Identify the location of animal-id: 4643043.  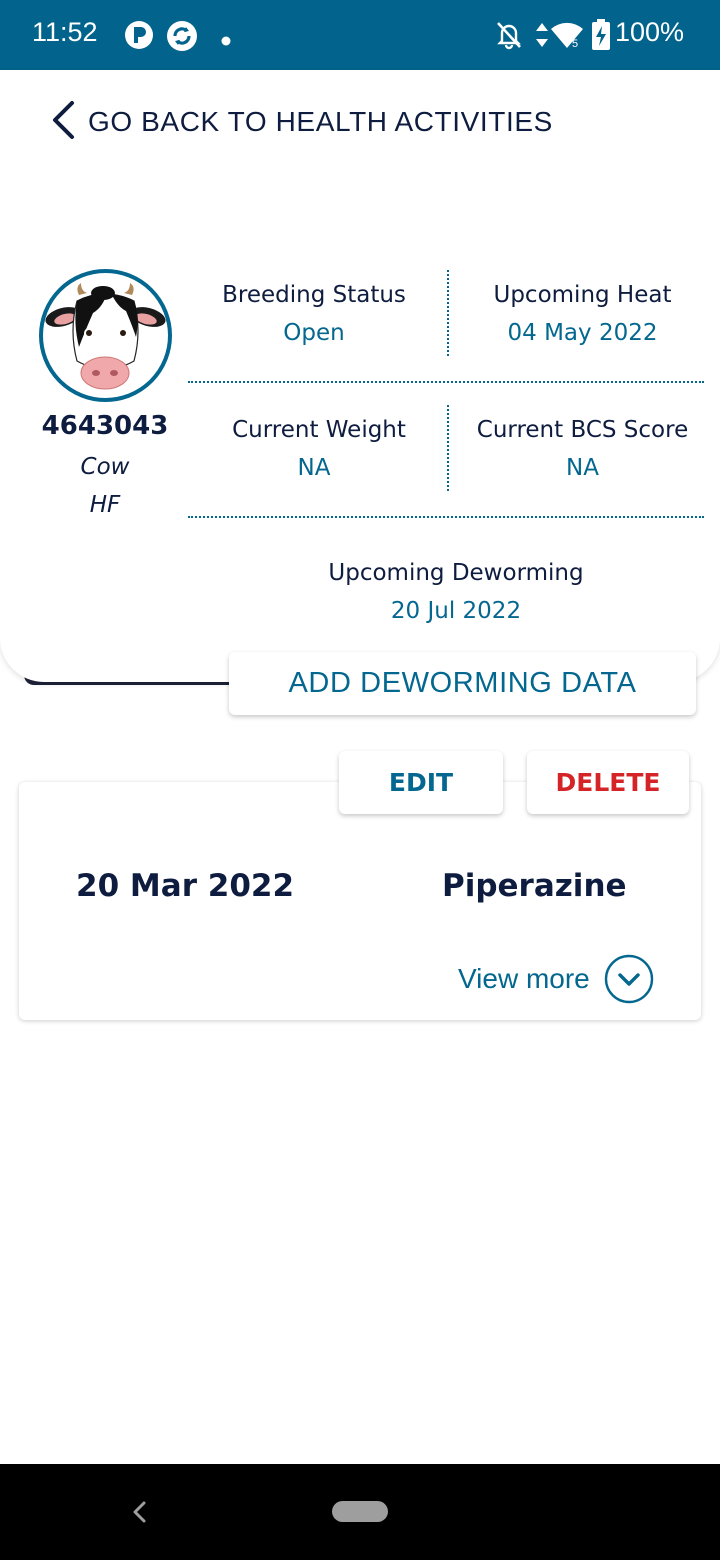
(105, 426).